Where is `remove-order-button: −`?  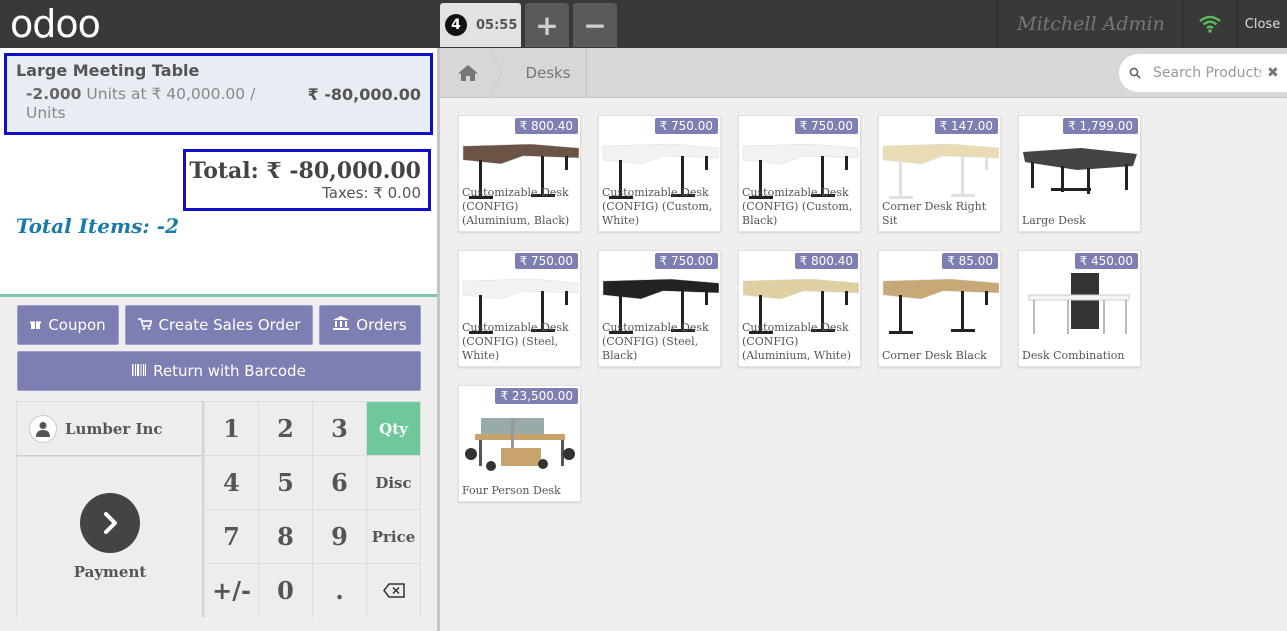 remove-order-button: − is located at coordinates (595, 25).